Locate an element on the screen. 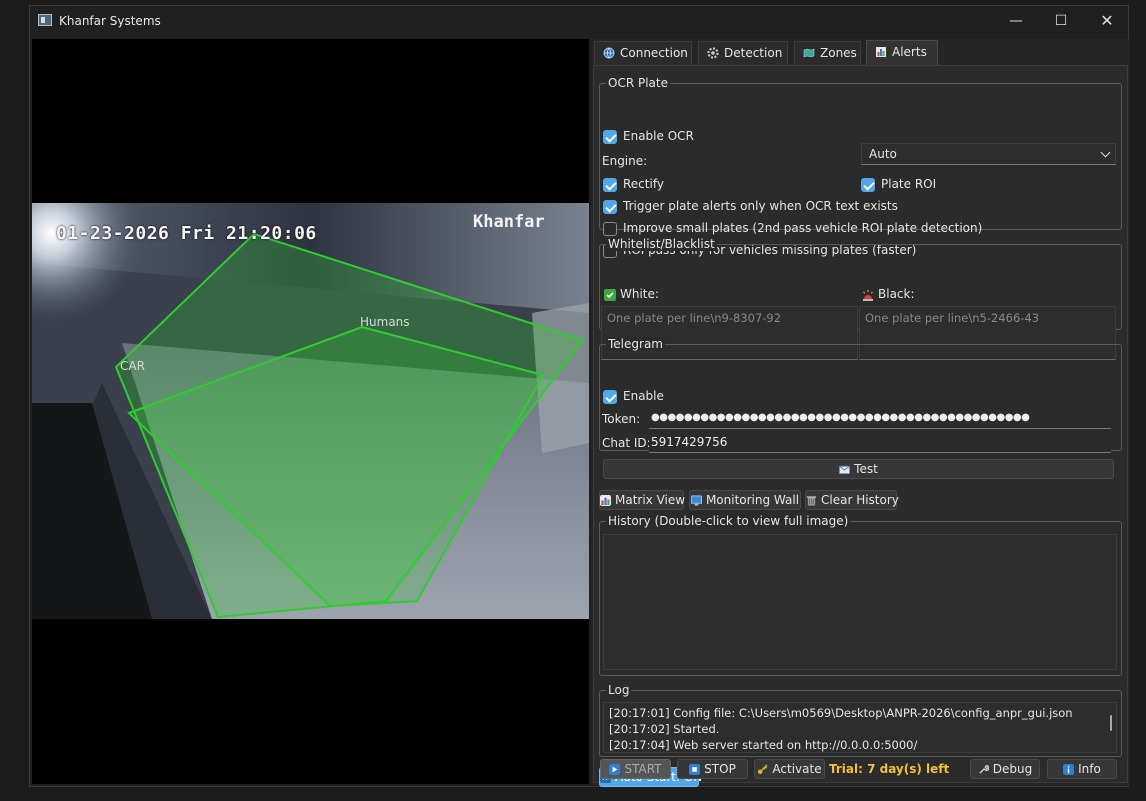  ocr-group-title: OCR Plate is located at coordinates (638, 83).